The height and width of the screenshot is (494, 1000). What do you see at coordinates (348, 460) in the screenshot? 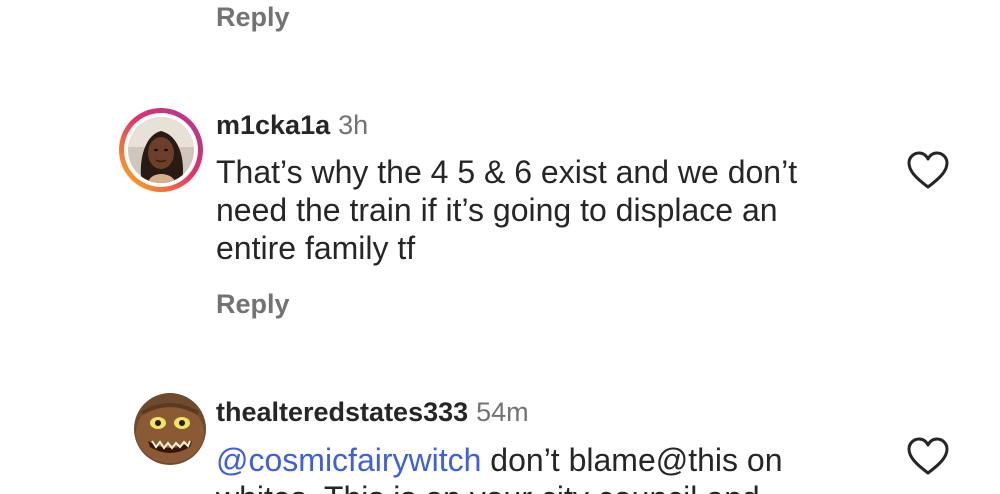
I see `mention-link: @cosmicfairywitch` at bounding box center [348, 460].